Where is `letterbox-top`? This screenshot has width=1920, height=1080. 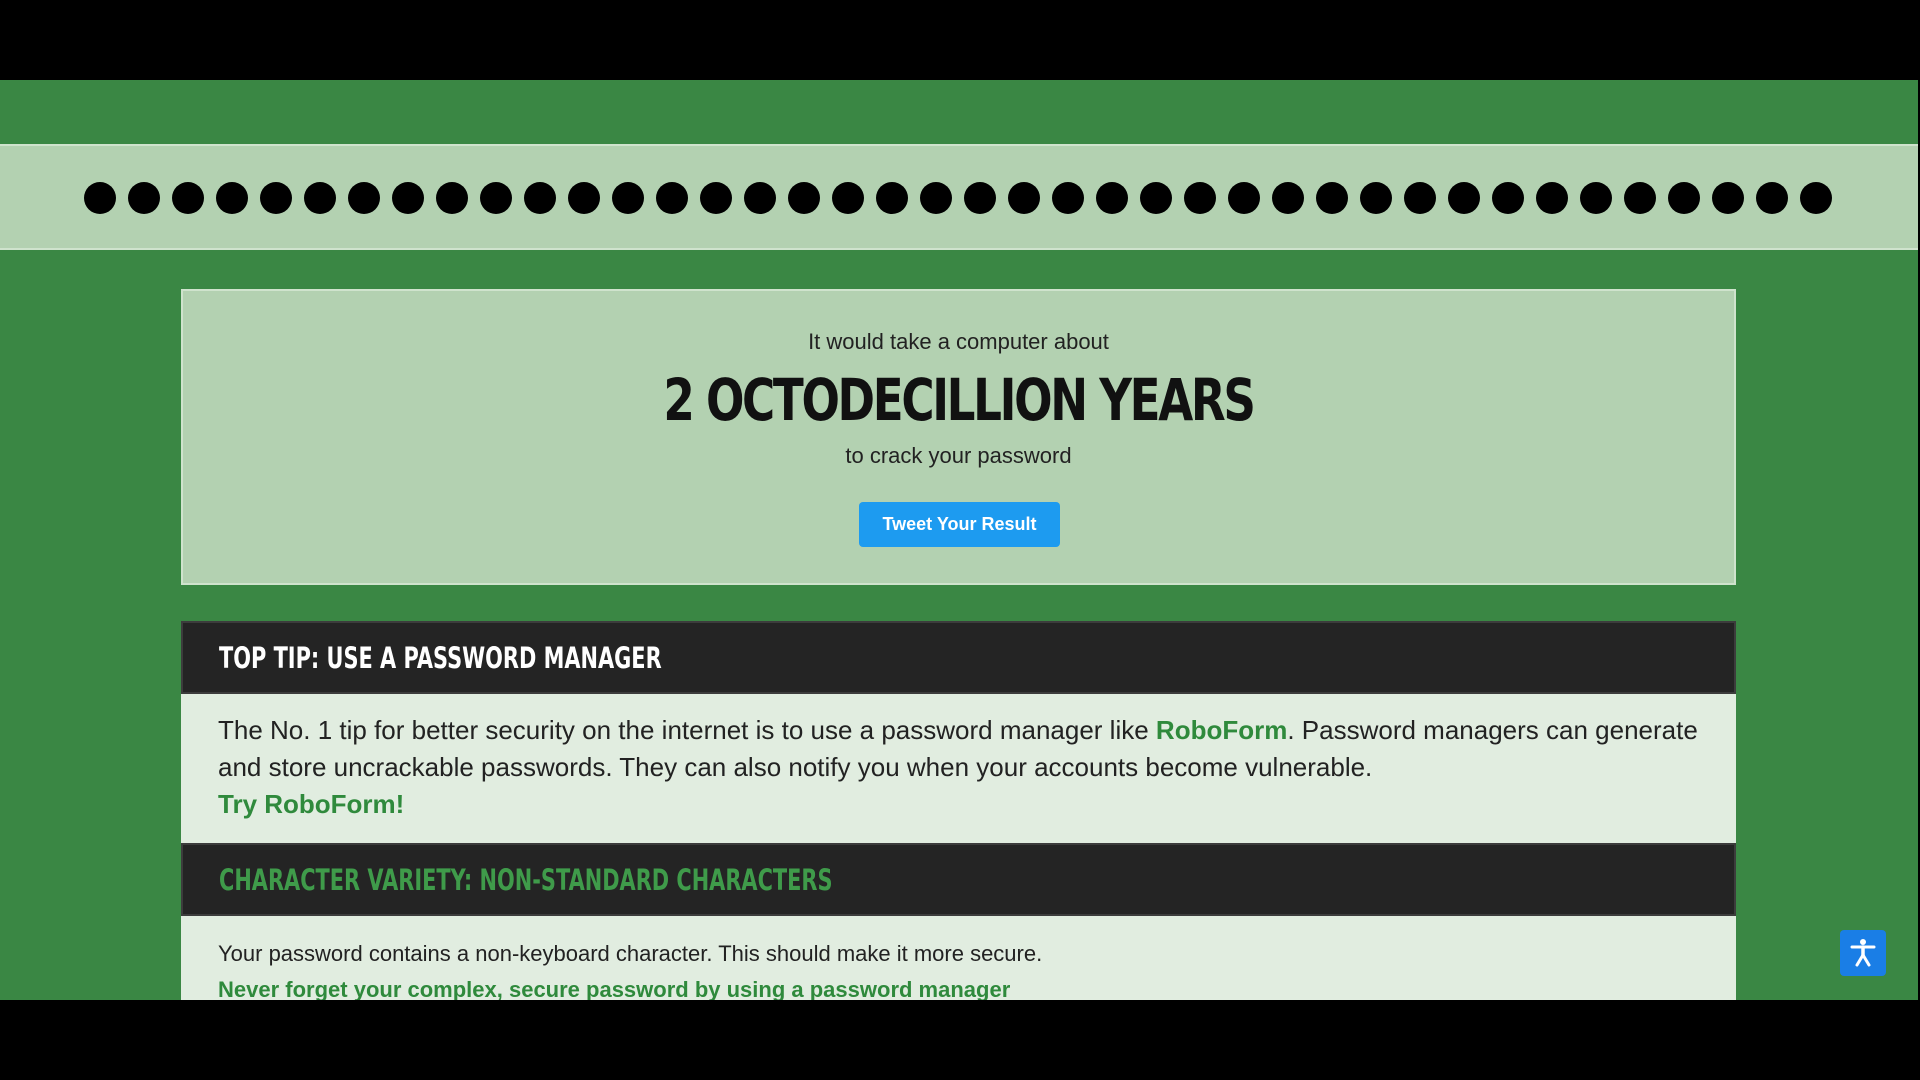
letterbox-top is located at coordinates (960, 40).